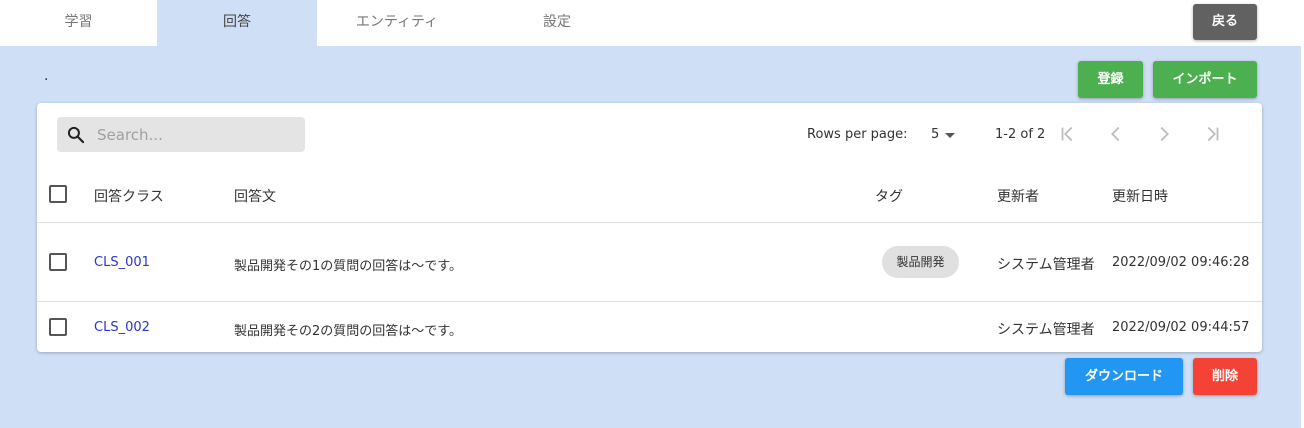  I want to click on caret-down-icon, so click(950, 135).